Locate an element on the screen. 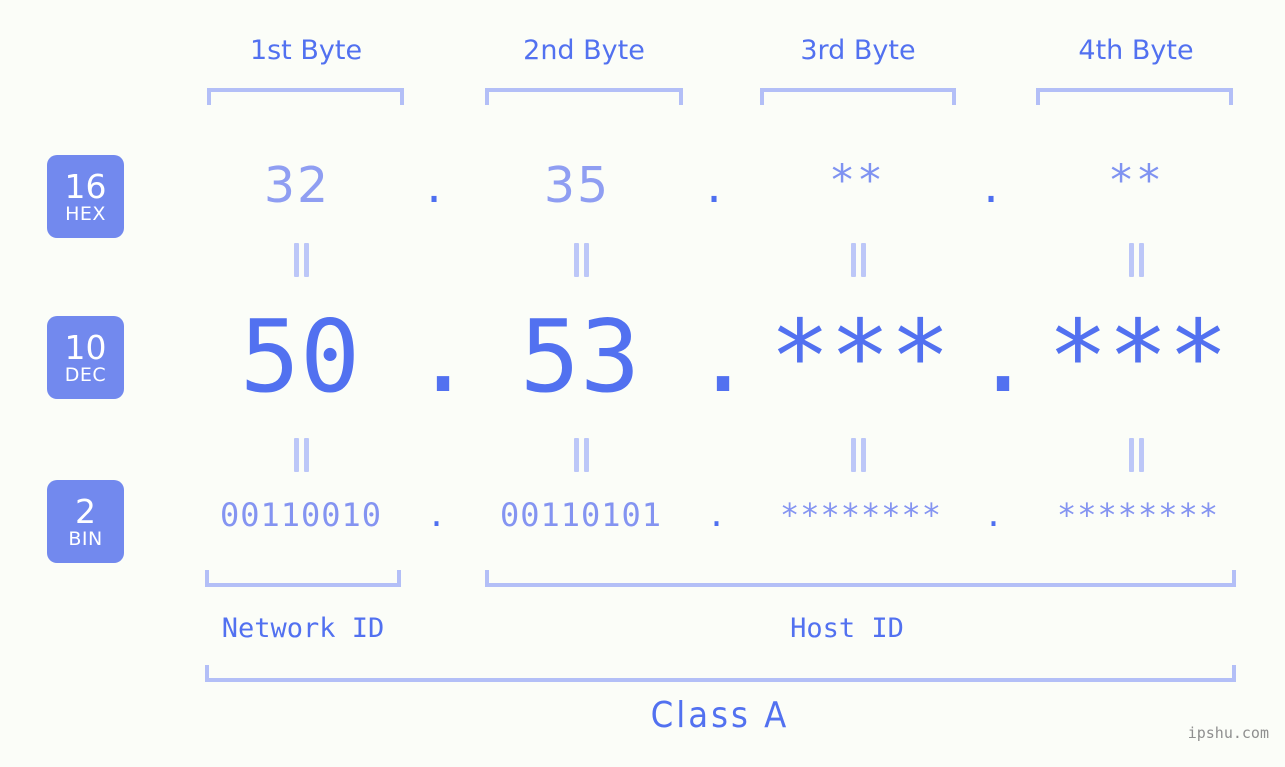  dec-byte-3: *** is located at coordinates (860, 356).